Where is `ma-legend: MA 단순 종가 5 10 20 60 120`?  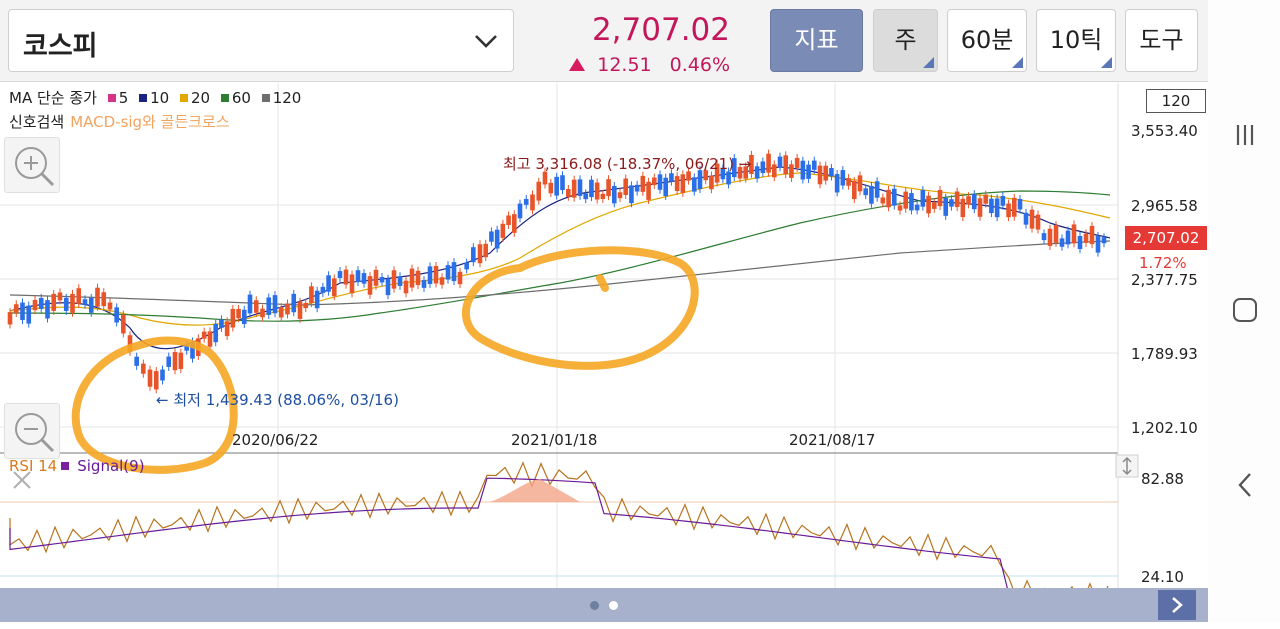
ma-legend: MA 단순 종가 5 10 20 60 120 is located at coordinates (155, 97).